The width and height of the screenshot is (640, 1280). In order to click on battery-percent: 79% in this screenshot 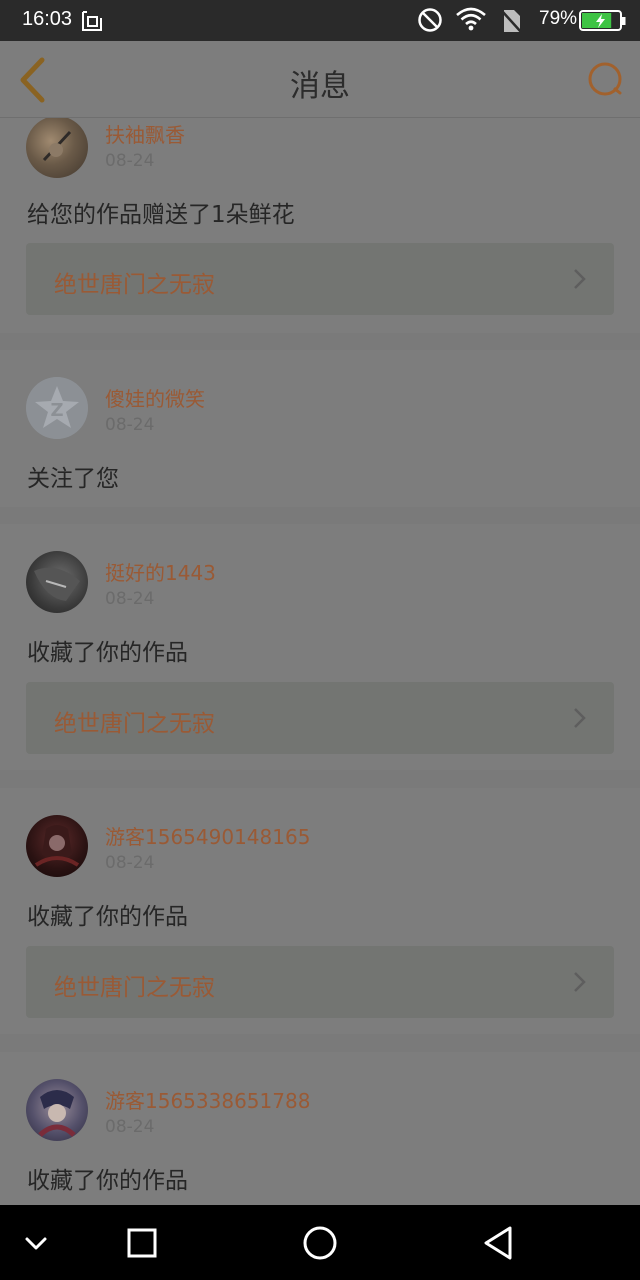, I will do `click(558, 18)`.